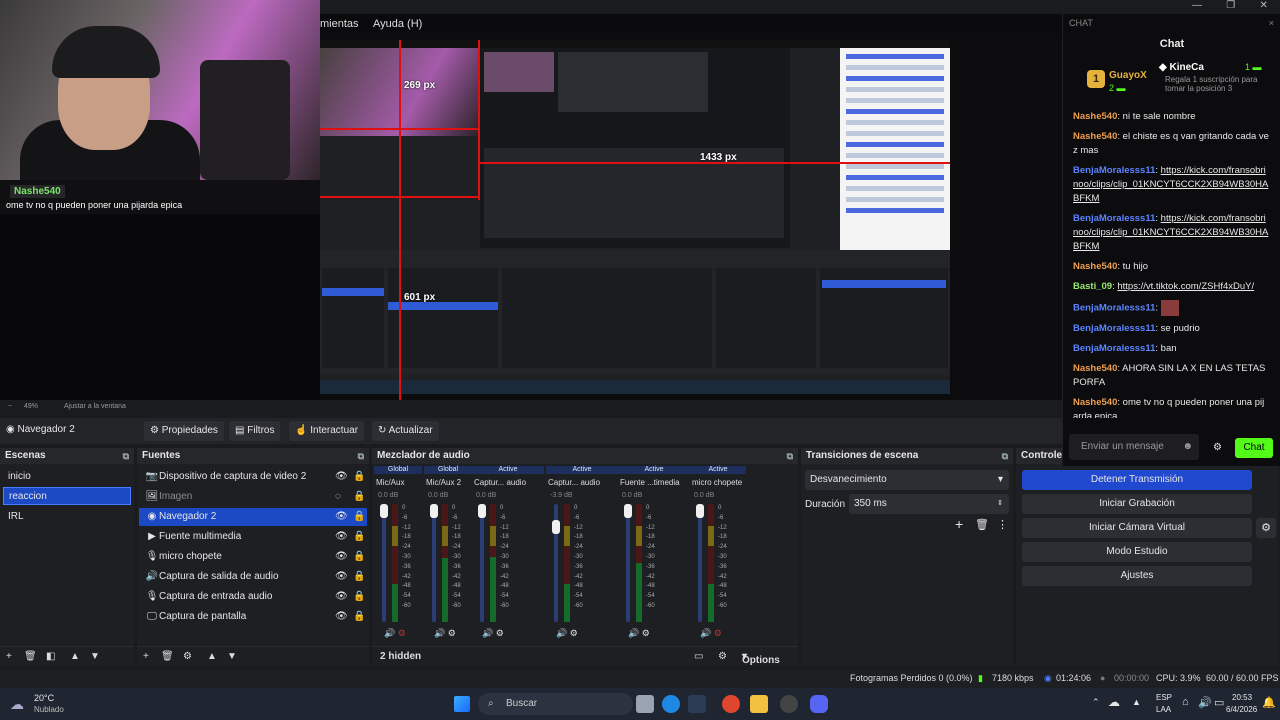  Describe the element at coordinates (44, 698) in the screenshot. I see `weather-temp: 20°C` at that location.